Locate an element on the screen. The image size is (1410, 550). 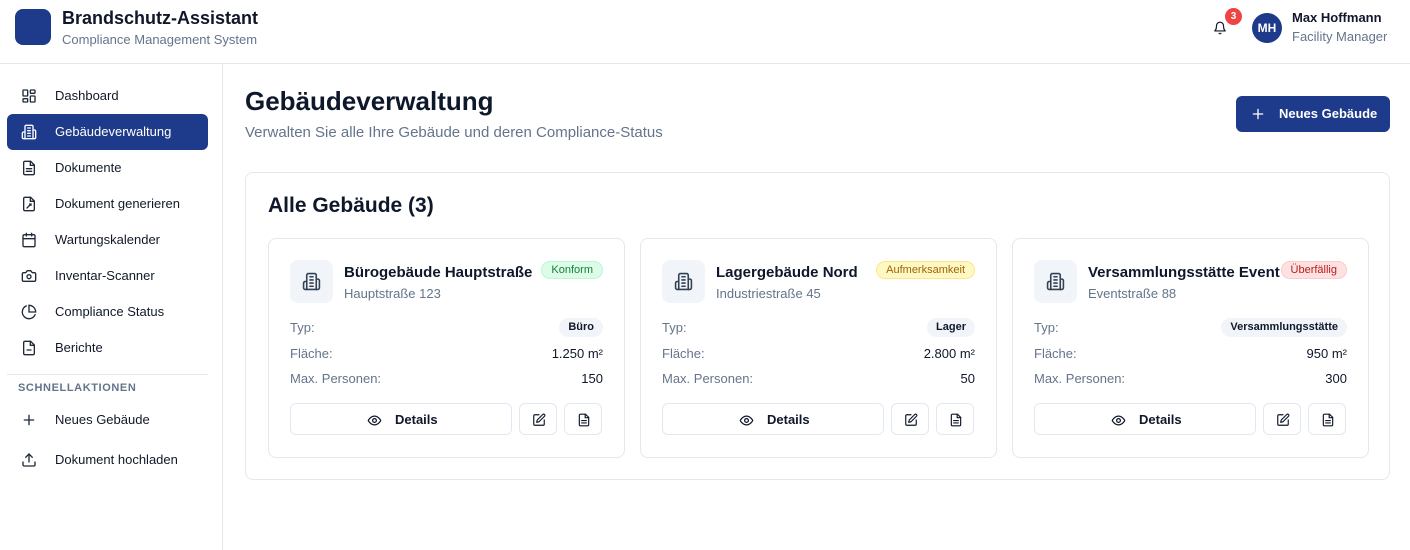
sidebar-divider is located at coordinates (107, 374).